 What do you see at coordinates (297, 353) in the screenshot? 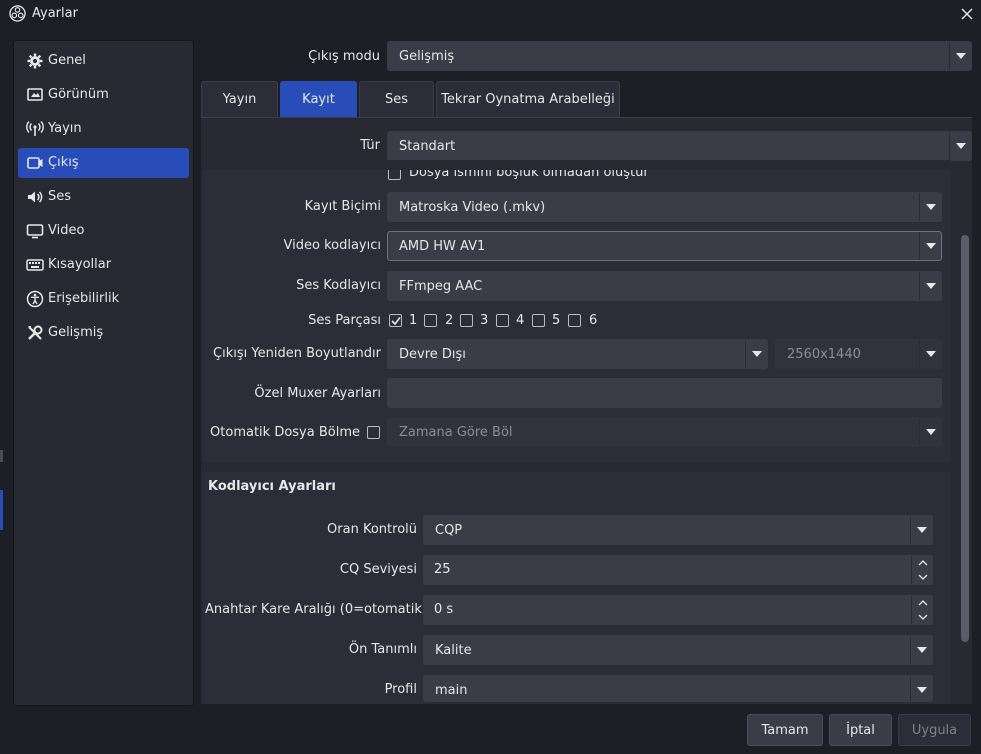
I see `rescale-label: Çıkışı Yeniden Boyutlandır` at bounding box center [297, 353].